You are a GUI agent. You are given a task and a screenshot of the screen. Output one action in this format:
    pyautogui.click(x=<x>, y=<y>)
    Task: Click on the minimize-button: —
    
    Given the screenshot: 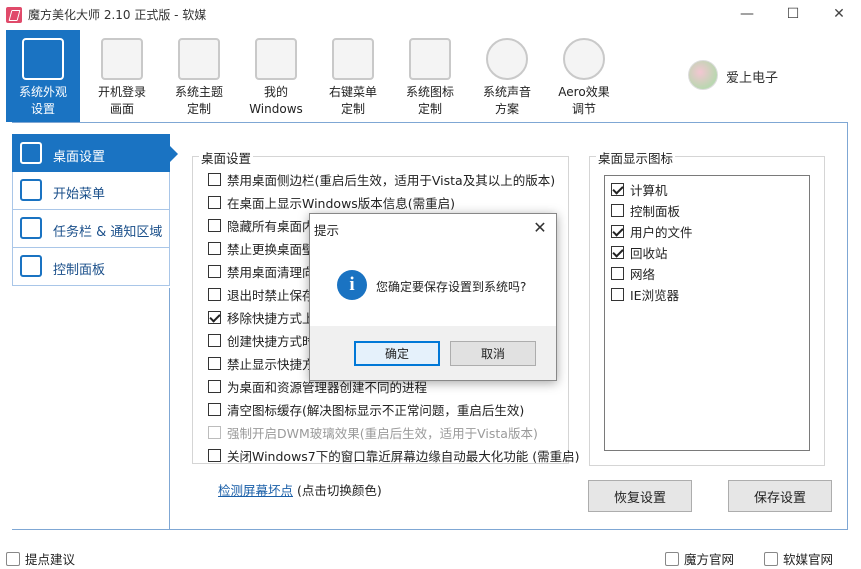 What is the action you would take?
    pyautogui.click(x=747, y=14)
    